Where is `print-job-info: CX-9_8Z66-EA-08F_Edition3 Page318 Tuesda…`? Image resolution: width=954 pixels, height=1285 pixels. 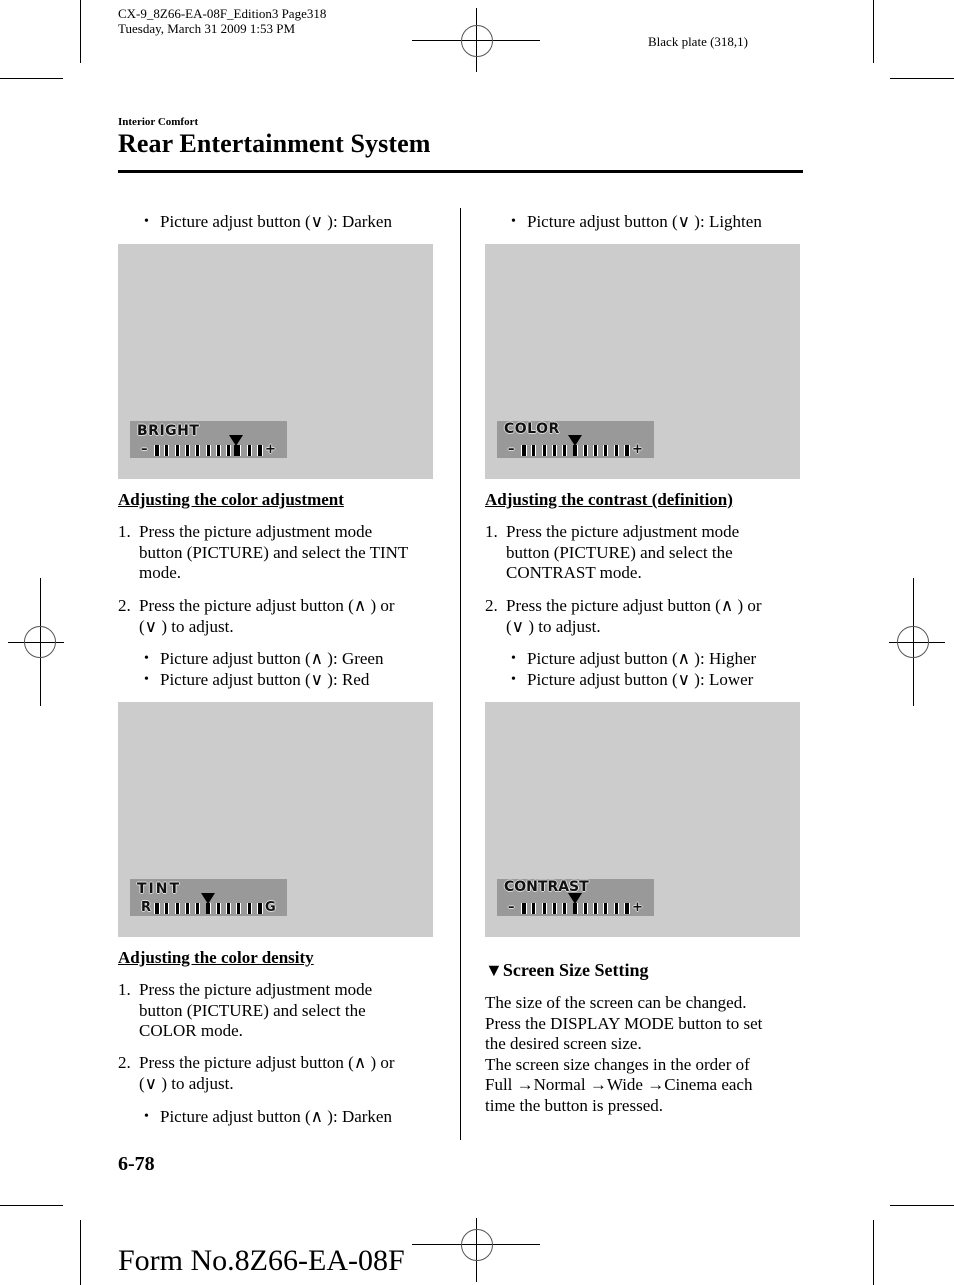 print-job-info: CX-9_8Z66-EA-08F_Edition3 Page318 Tuesda… is located at coordinates (222, 21).